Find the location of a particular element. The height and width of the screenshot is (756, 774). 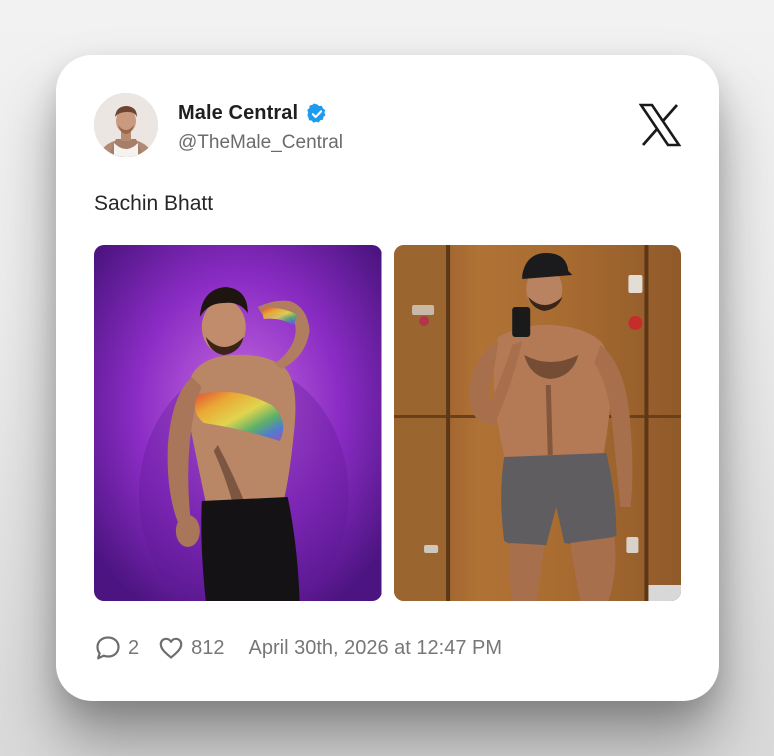

timestamp: April 30th, 2026 at 12:47 PM is located at coordinates (376, 648).